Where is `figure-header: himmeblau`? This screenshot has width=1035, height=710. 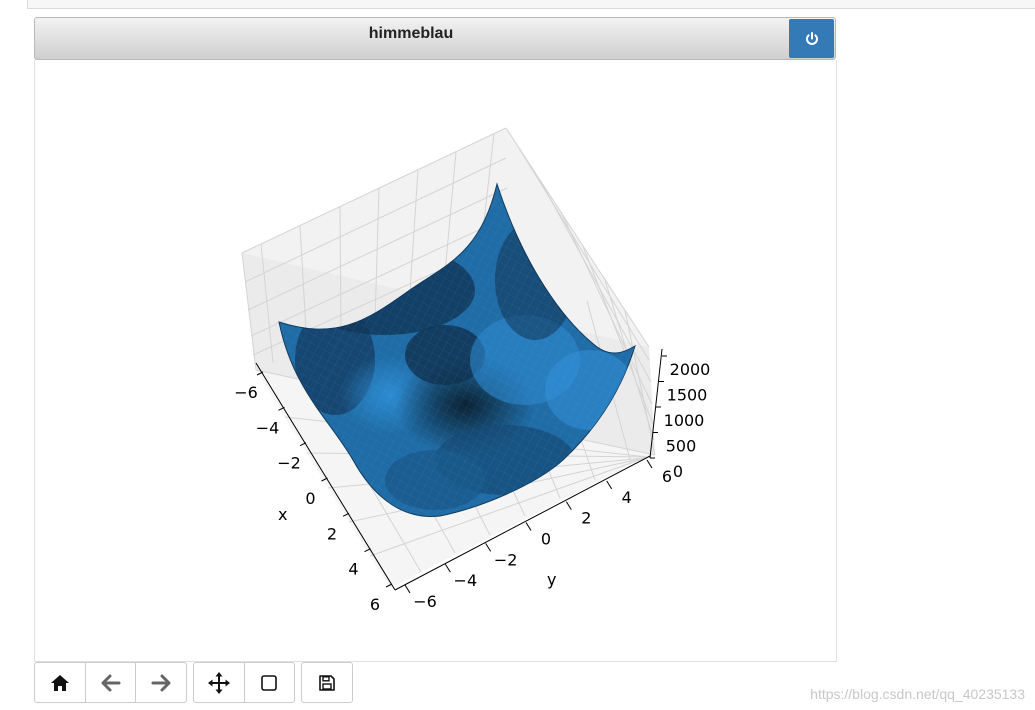
figure-header: himmeblau is located at coordinates (435, 38).